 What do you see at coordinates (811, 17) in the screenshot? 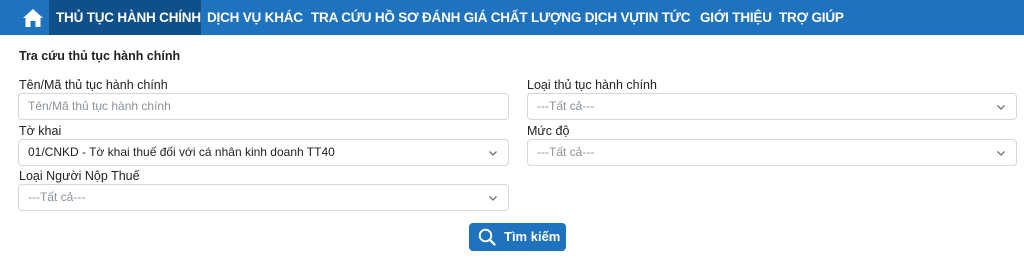
I see `nav-item-tro-giup: TRỢ GIÚP` at bounding box center [811, 17].